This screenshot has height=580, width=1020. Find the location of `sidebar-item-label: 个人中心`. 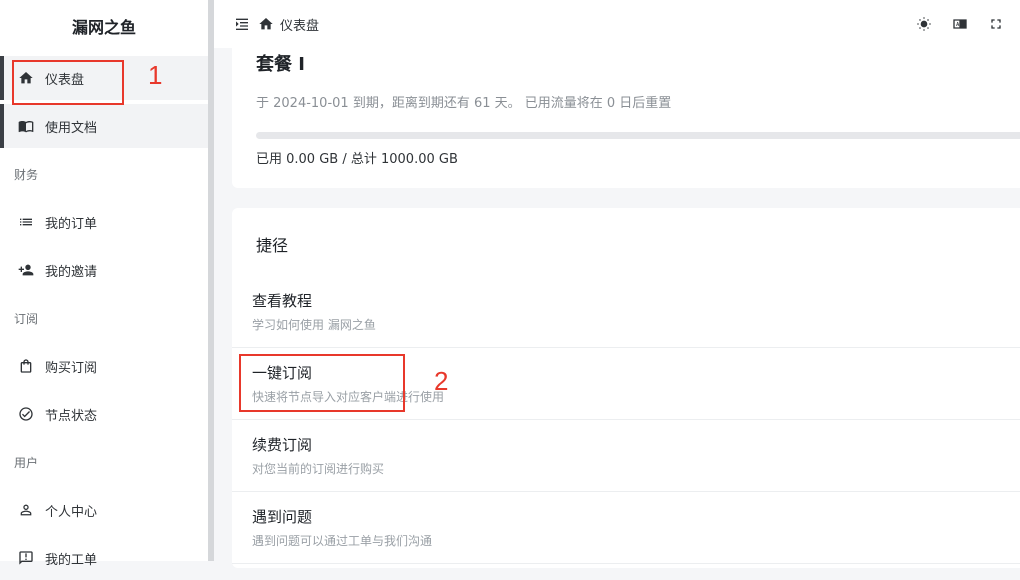

sidebar-item-label: 个人中心 is located at coordinates (71, 512).